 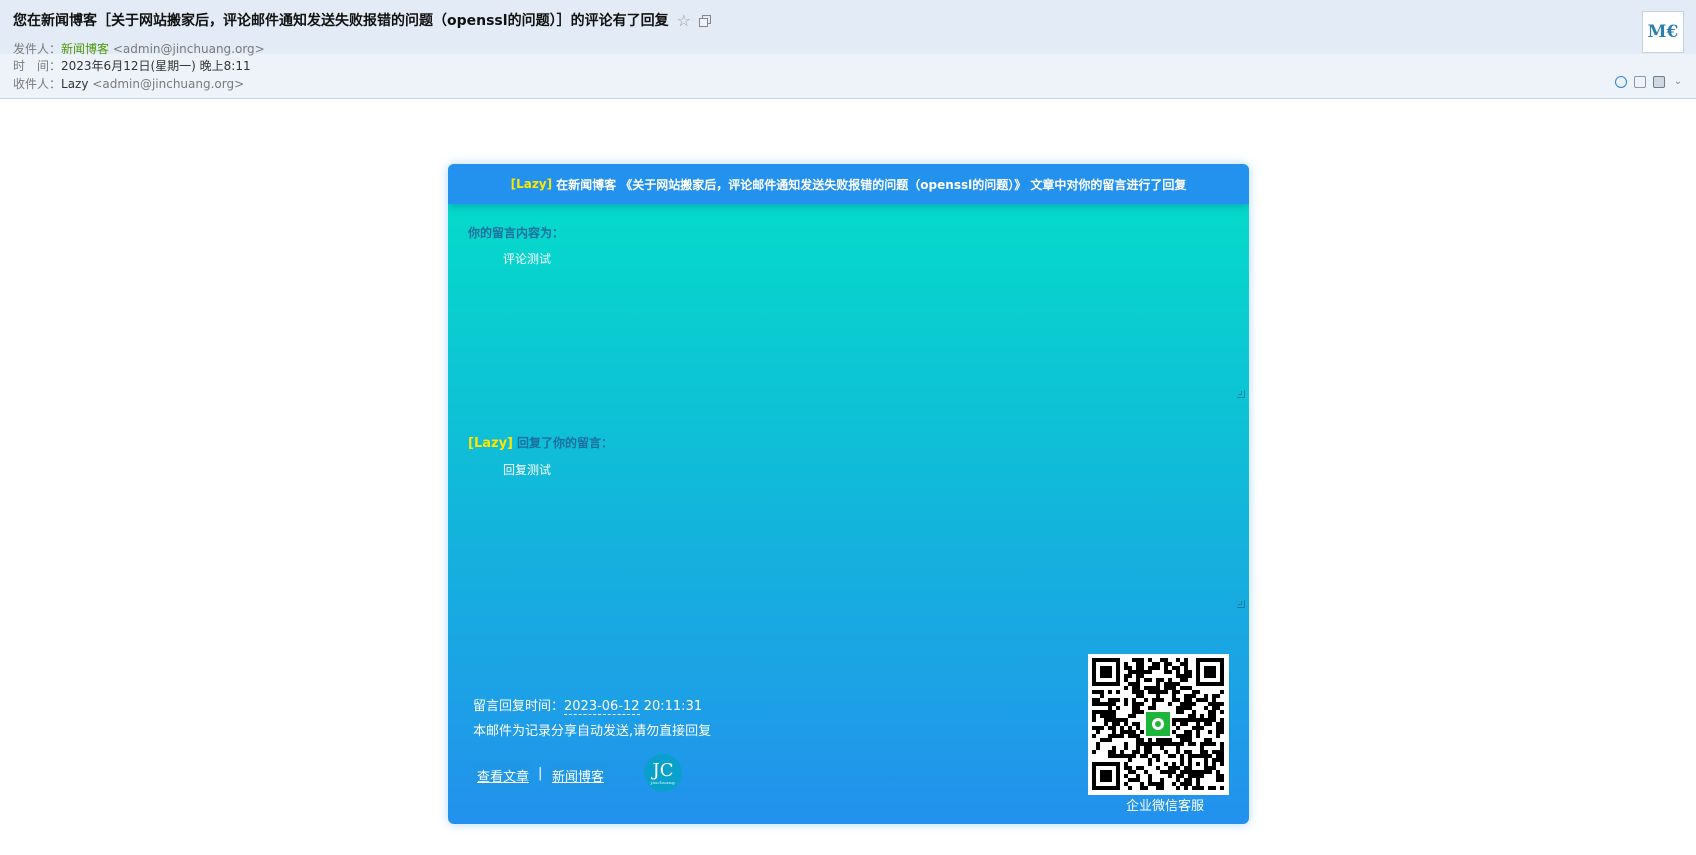 What do you see at coordinates (673, 706) in the screenshot?
I see `reply-time-clock: 20:11:31` at bounding box center [673, 706].